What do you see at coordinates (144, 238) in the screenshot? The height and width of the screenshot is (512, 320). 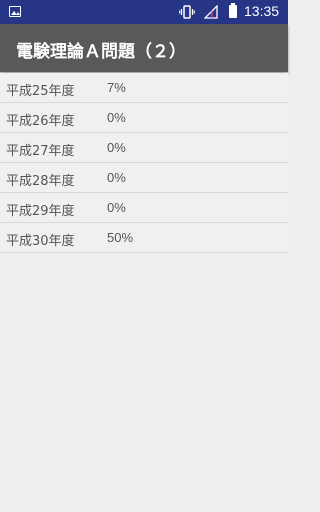 I see `list-item: 平成30年度 50%` at bounding box center [144, 238].